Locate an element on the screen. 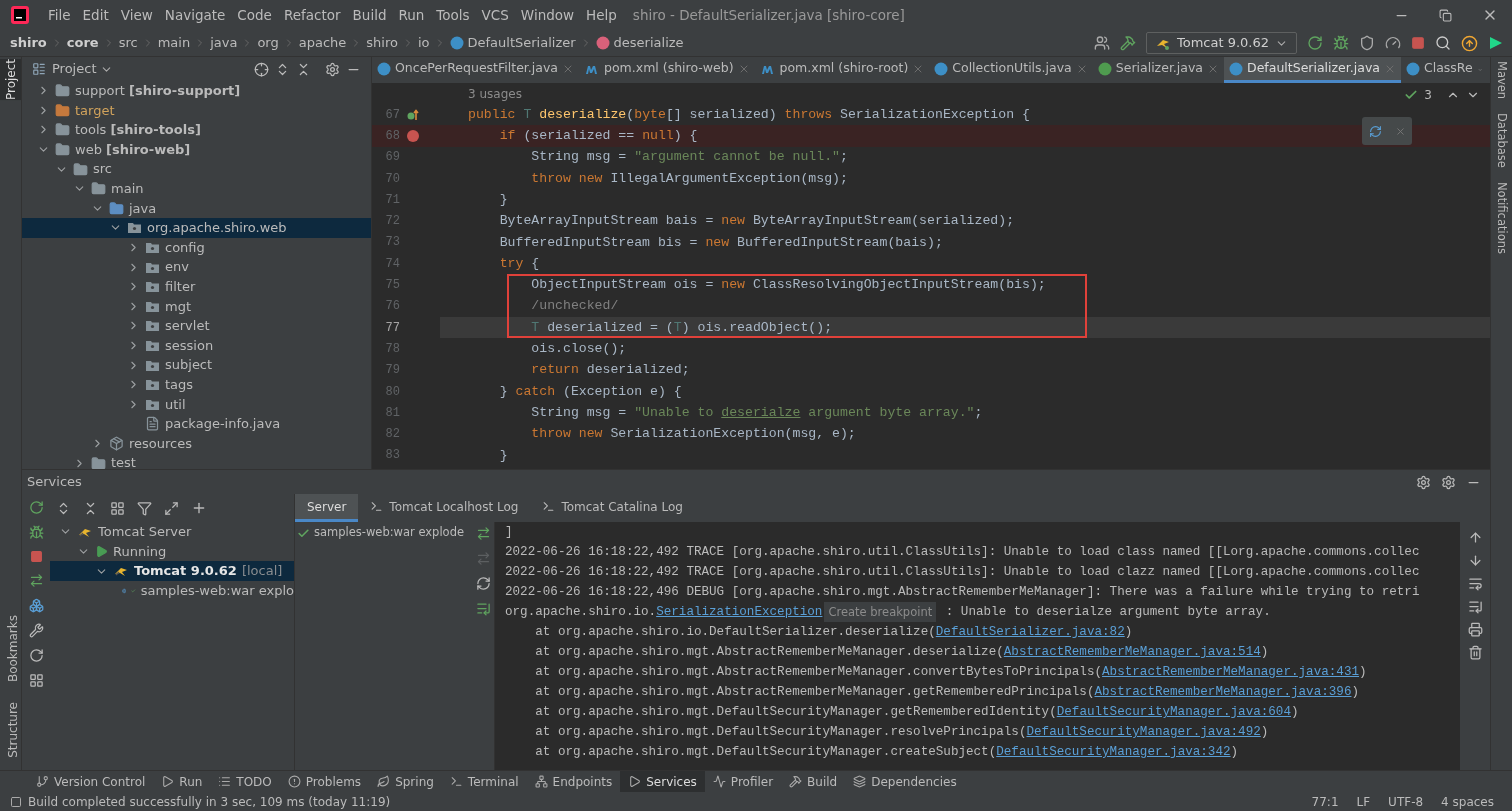 Image resolution: width=1512 pixels, height=811 pixels. tree-item: test is located at coordinates (196, 461).